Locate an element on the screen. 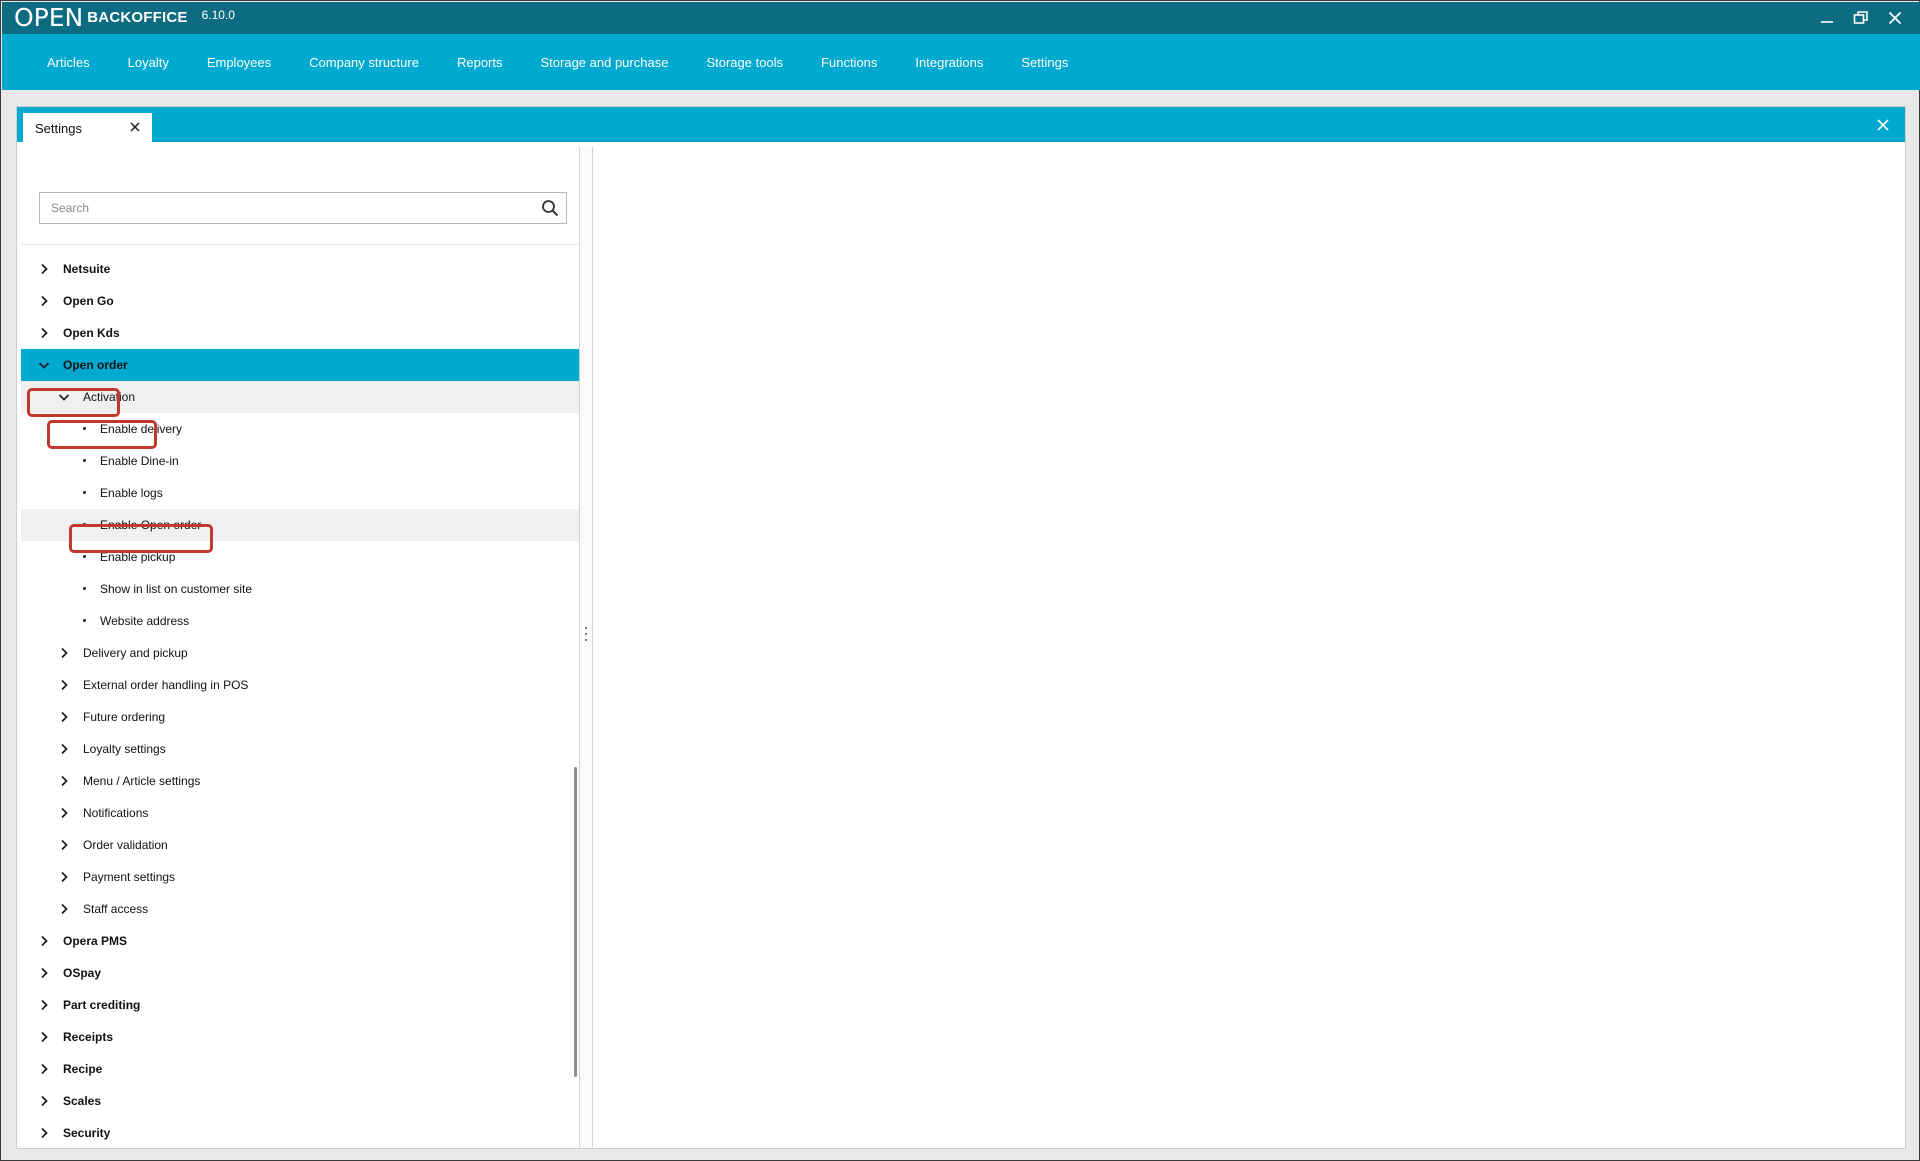 The image size is (1920, 1161). search-box is located at coordinates (303, 208).